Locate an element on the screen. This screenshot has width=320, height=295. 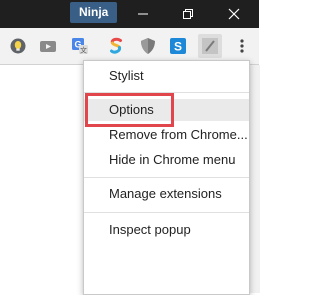
blue-s-extension-icon: S is located at coordinates (178, 46).